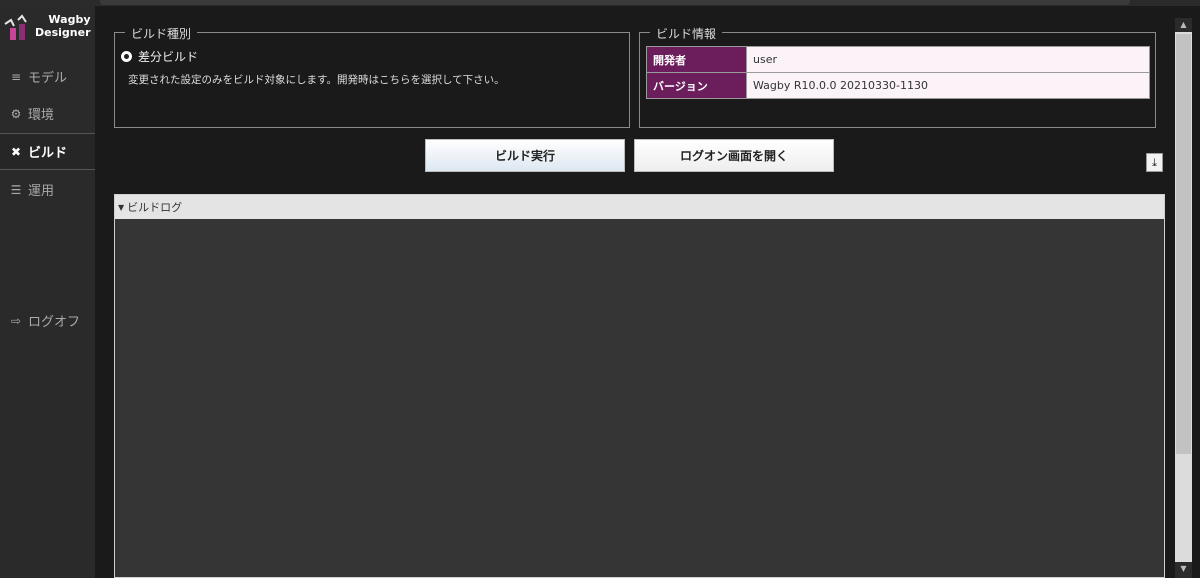 This screenshot has height=578, width=1200. I want to click on sidebar-item-environment: ⚙ 環境, so click(47, 113).